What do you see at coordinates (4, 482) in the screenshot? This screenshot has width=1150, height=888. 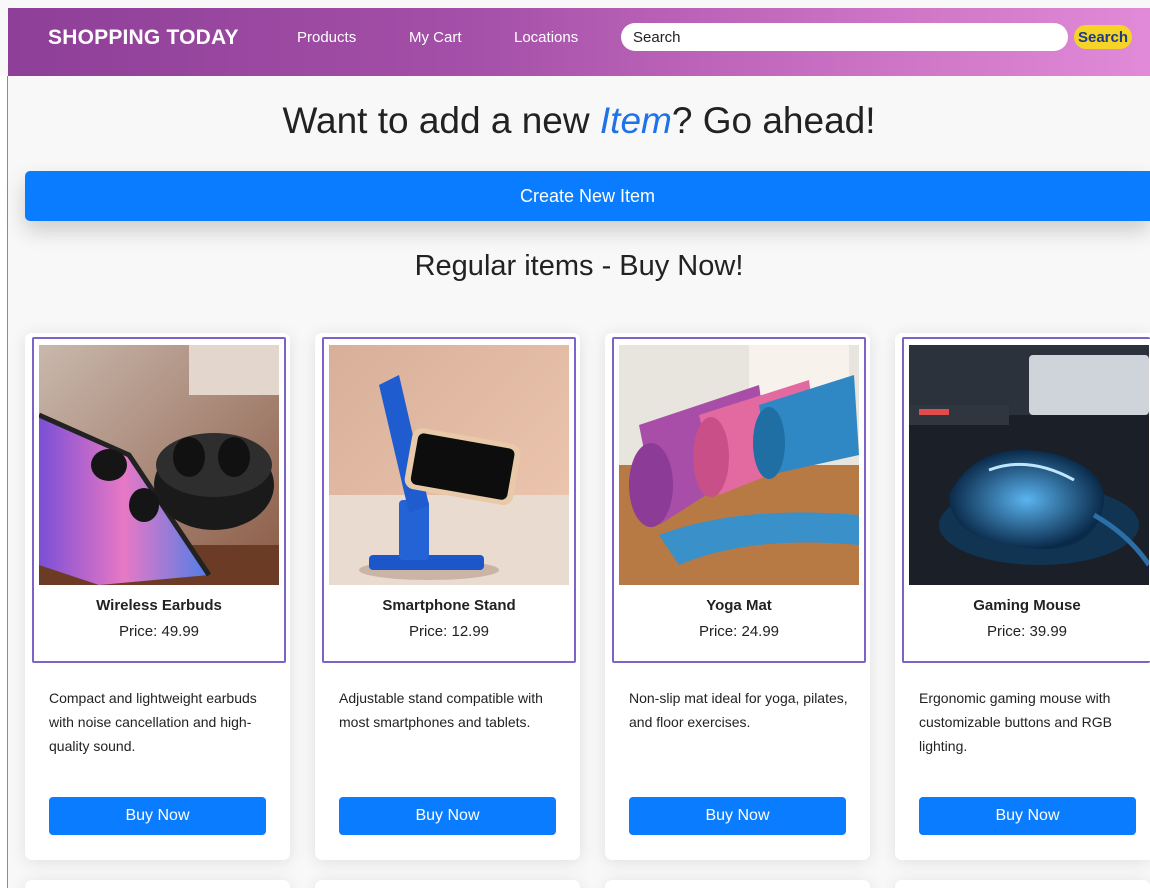 I see `window-left-edge` at bounding box center [4, 482].